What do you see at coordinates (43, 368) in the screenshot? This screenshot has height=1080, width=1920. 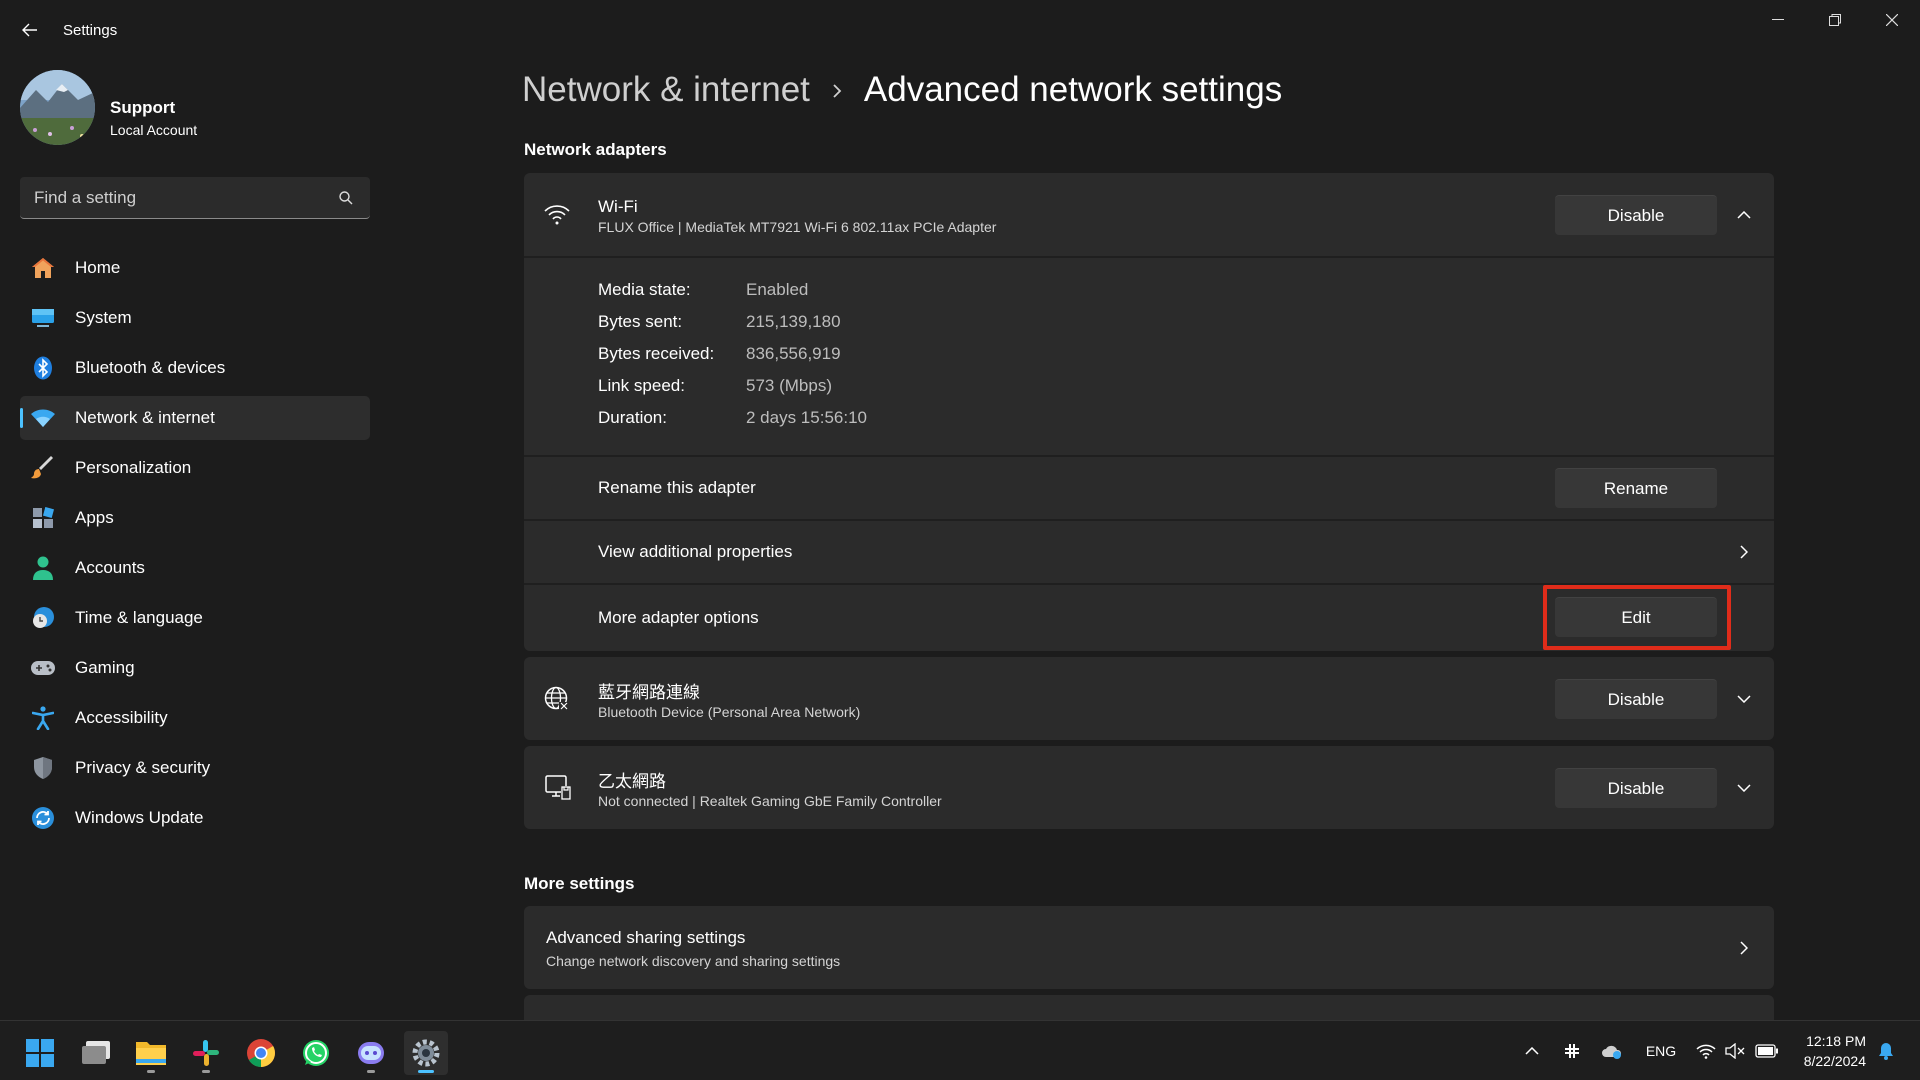 I see `bluetooth-icon` at bounding box center [43, 368].